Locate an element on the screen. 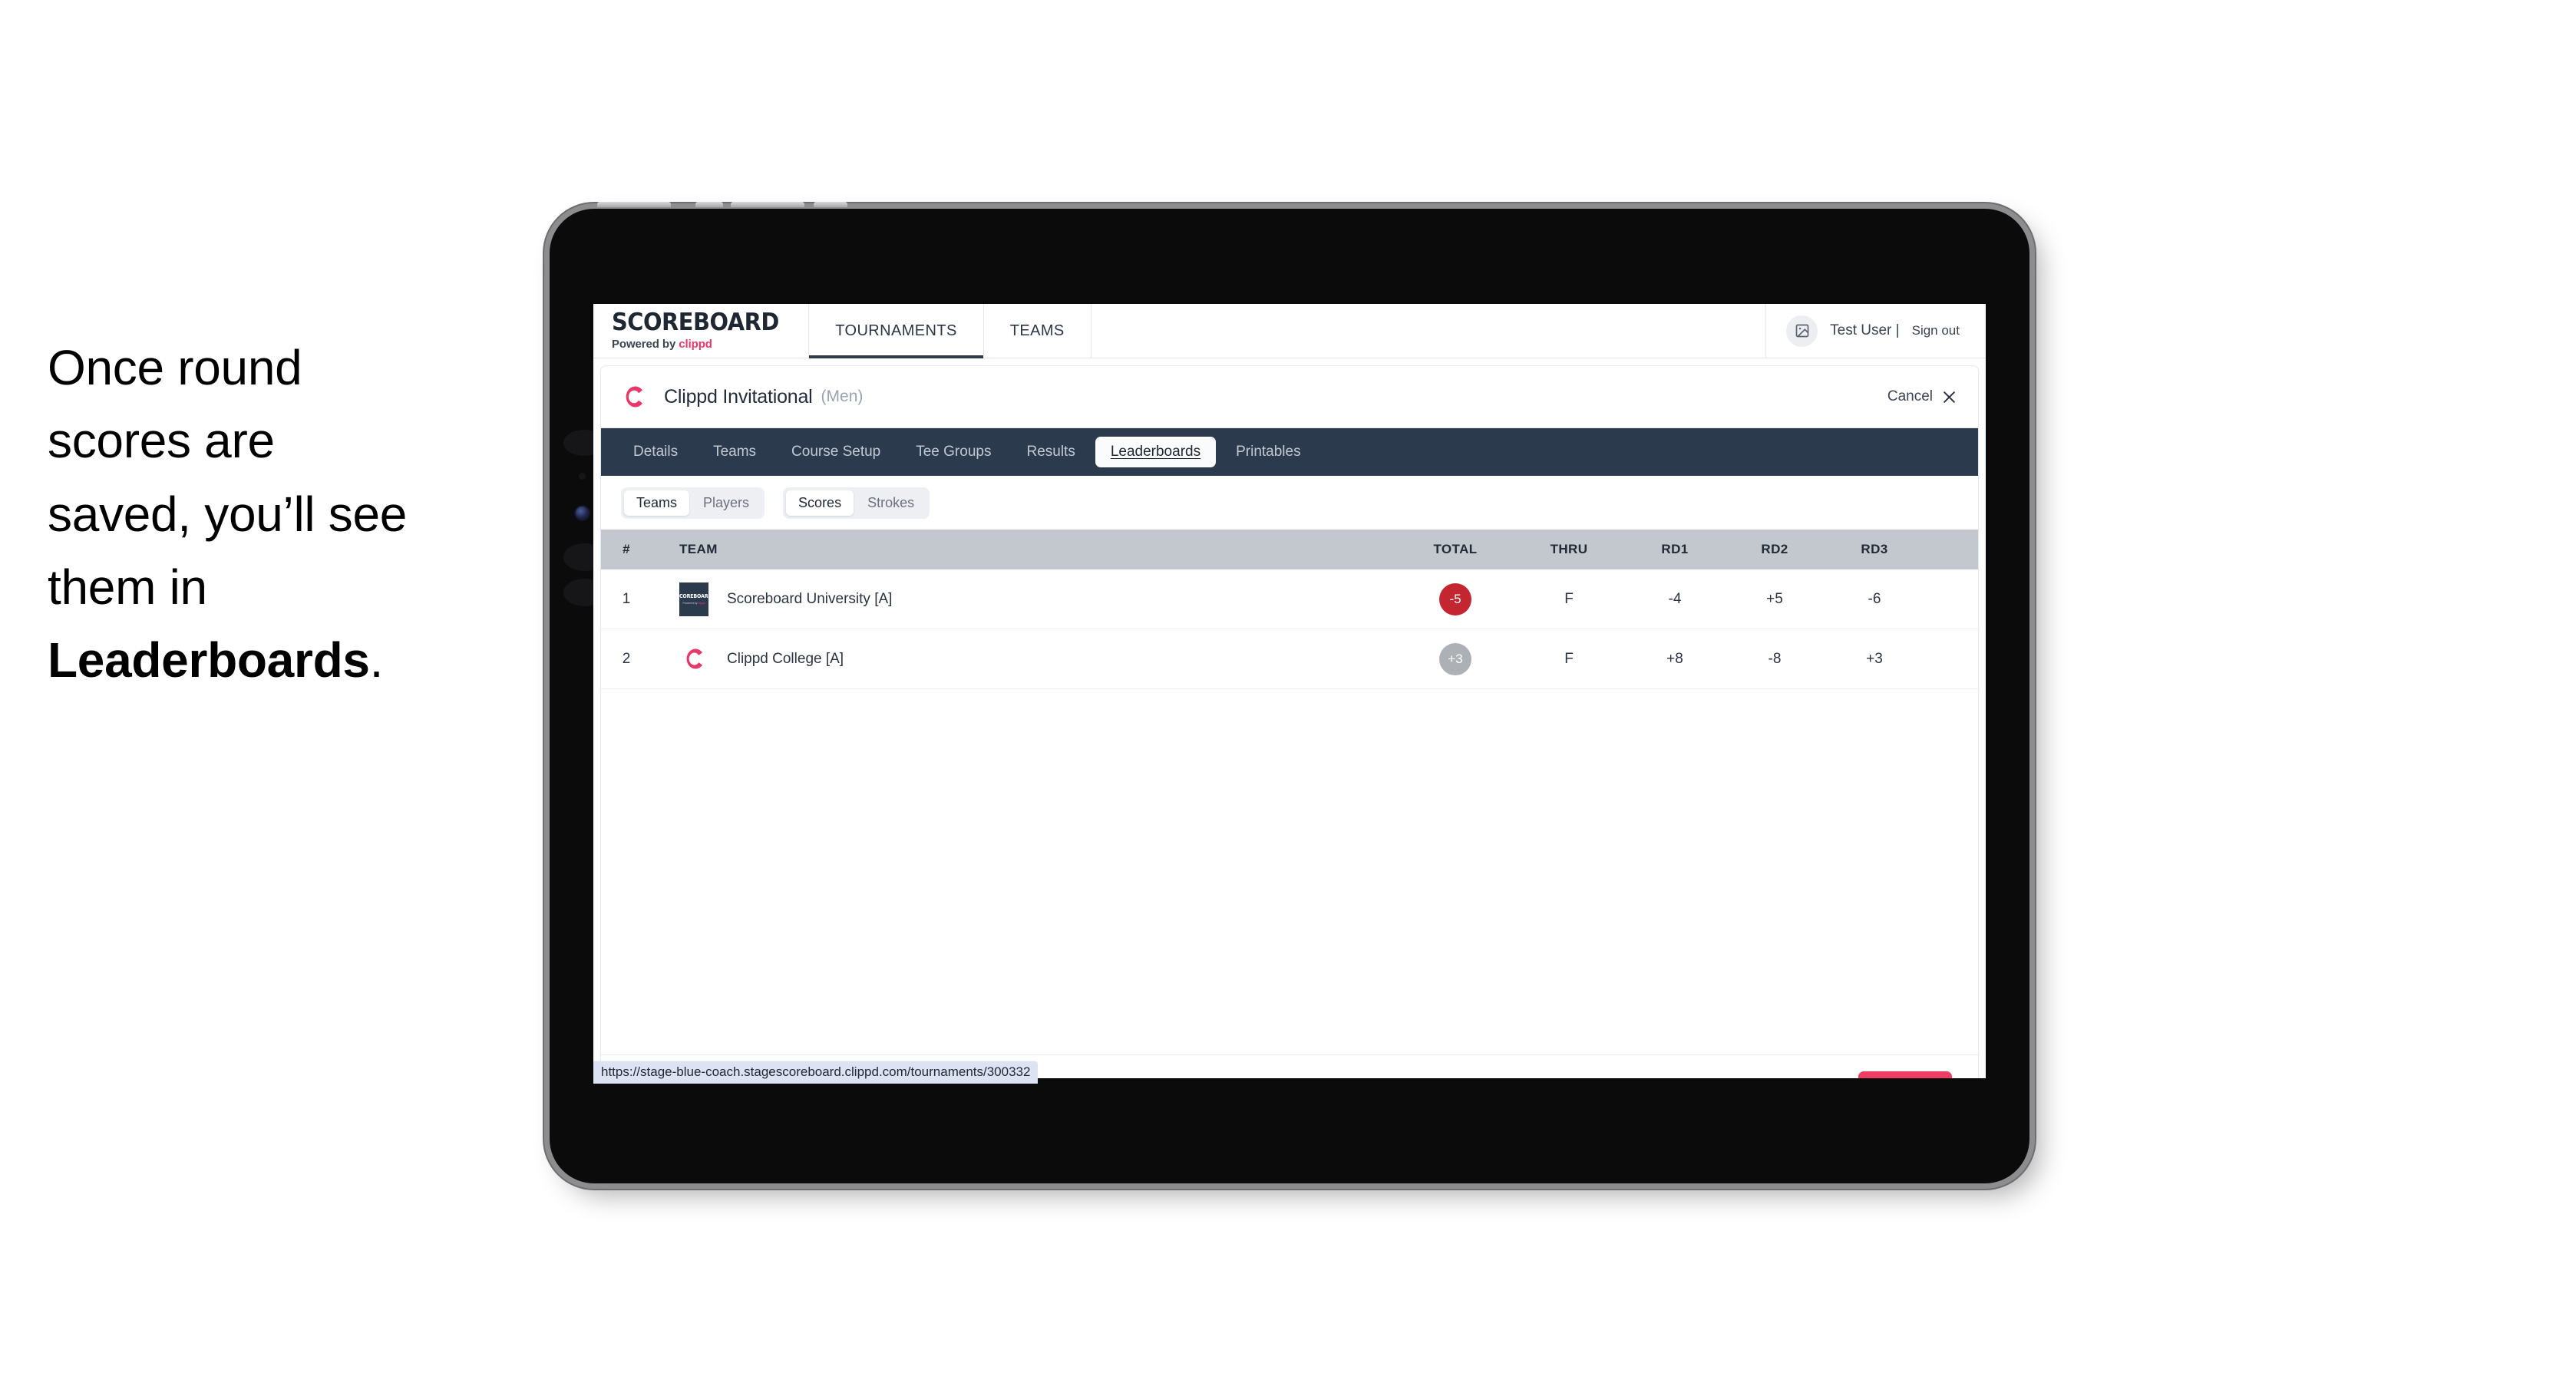 The image size is (2576, 1386). tab-course-setup-label: Course Setup is located at coordinates (836, 452).